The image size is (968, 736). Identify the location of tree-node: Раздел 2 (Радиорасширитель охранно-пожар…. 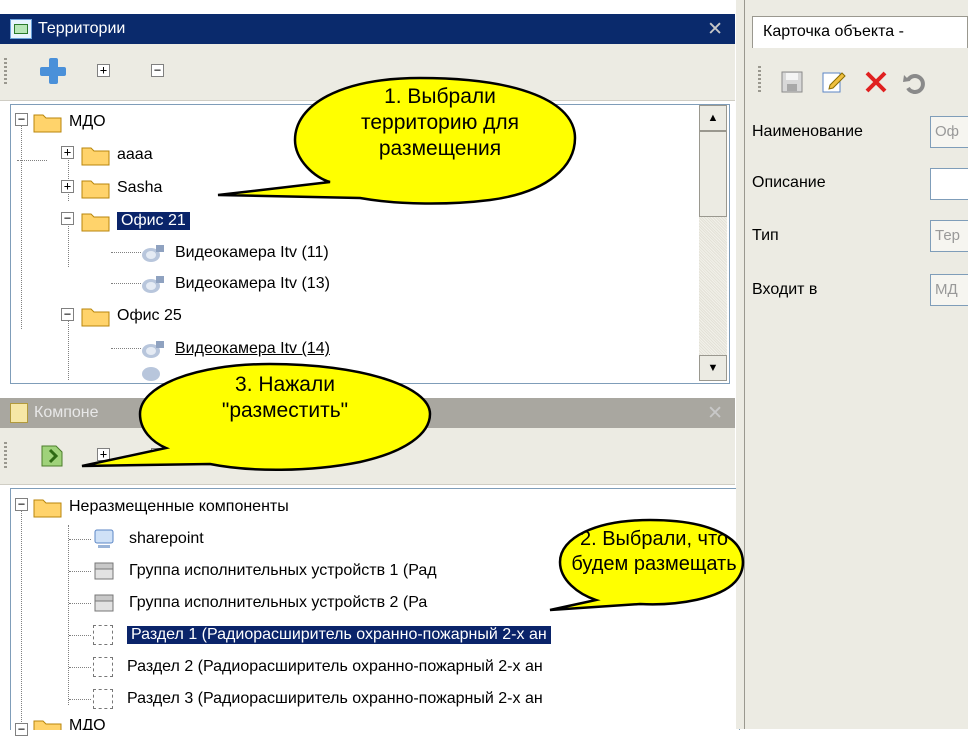
(318, 667).